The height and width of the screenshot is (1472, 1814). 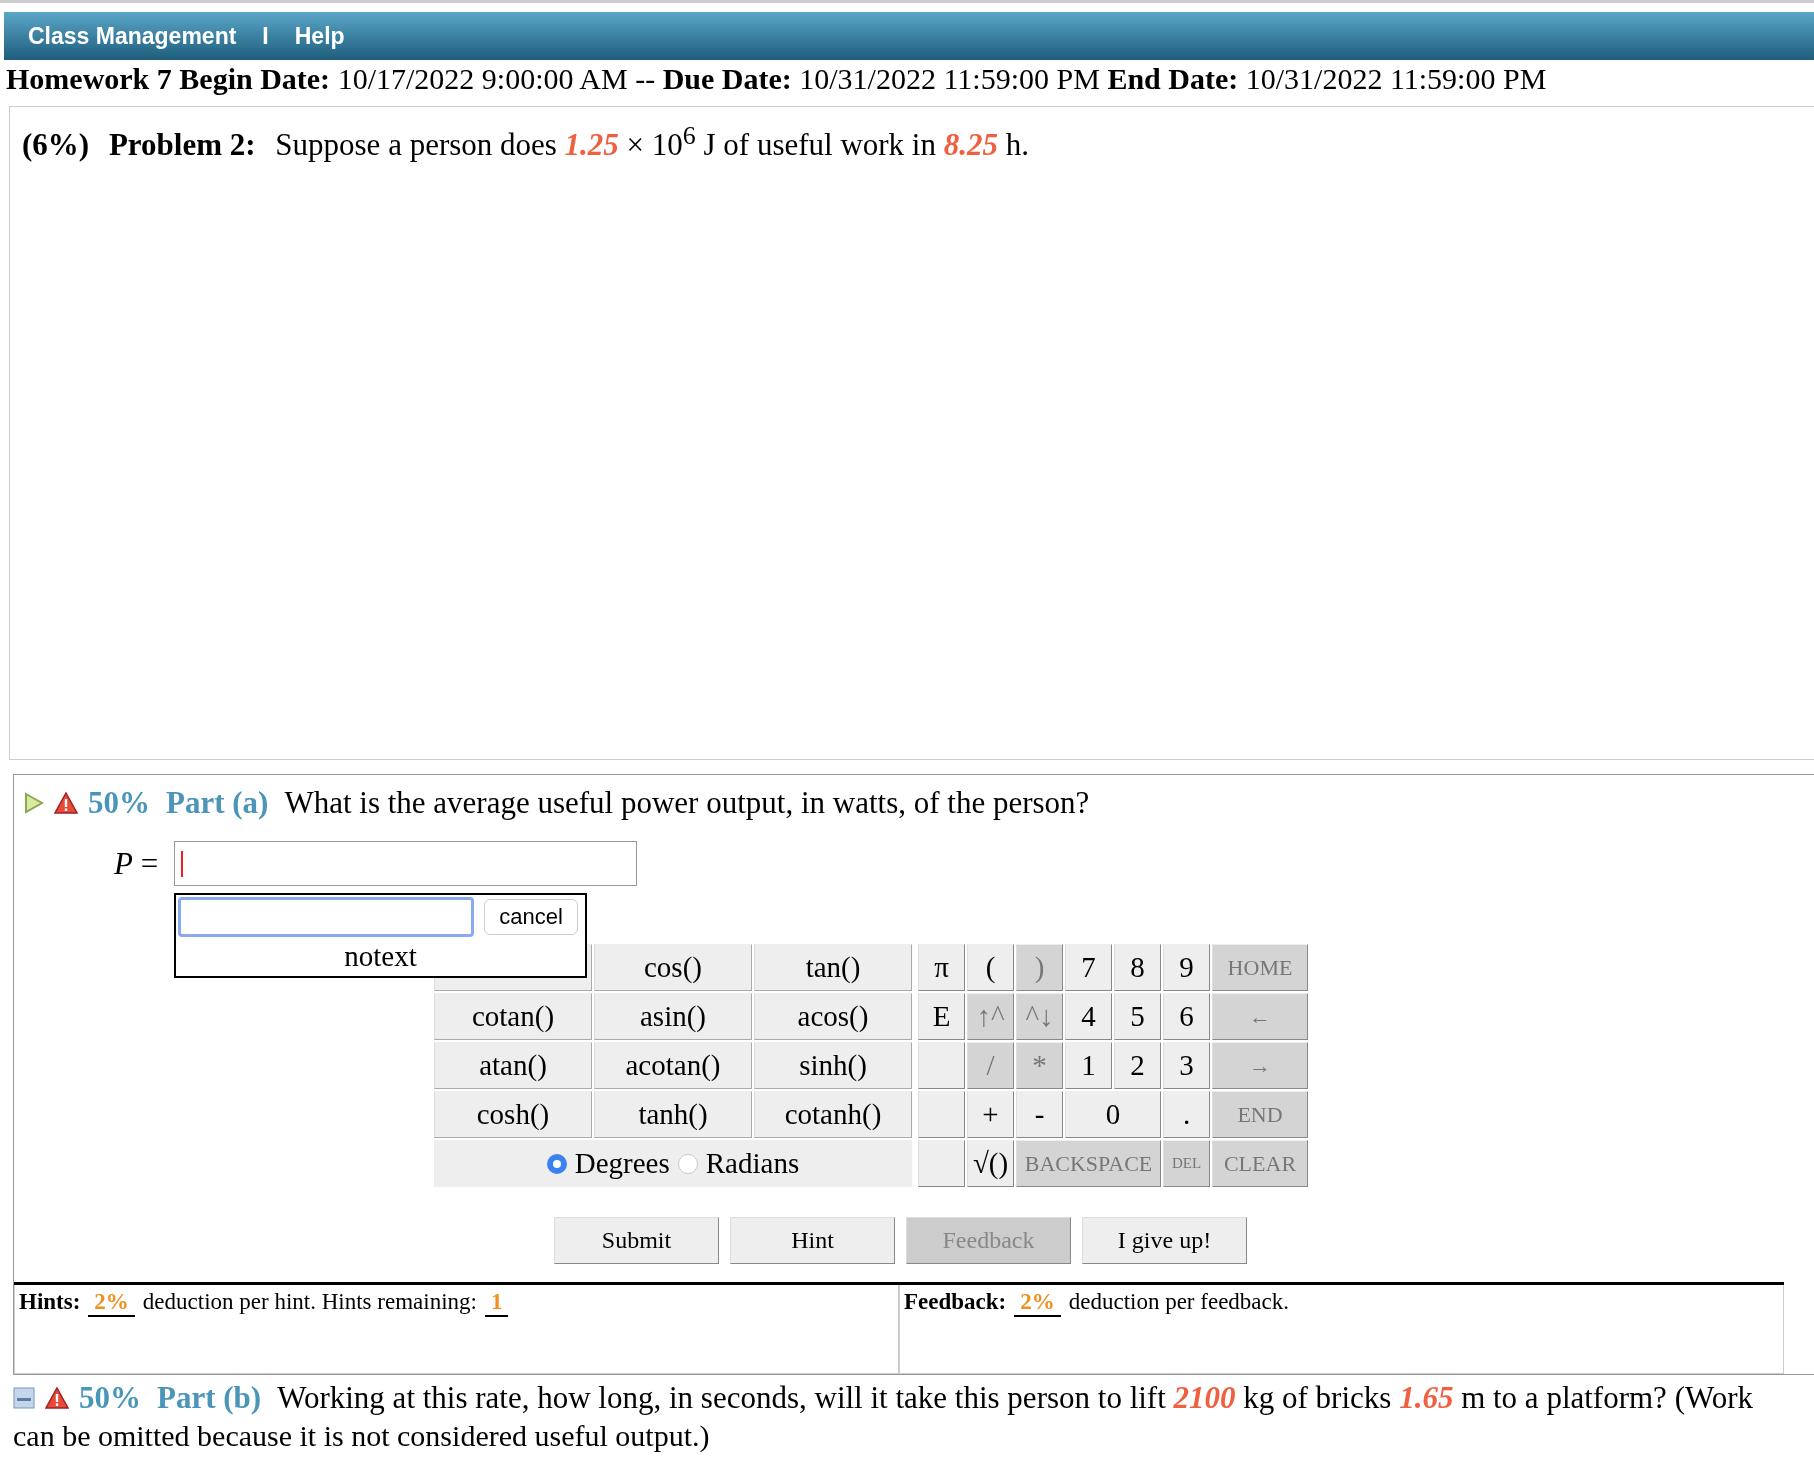 I want to click on question-text: can be omitted because it is not considered useful output.), so click(x=362, y=1436).